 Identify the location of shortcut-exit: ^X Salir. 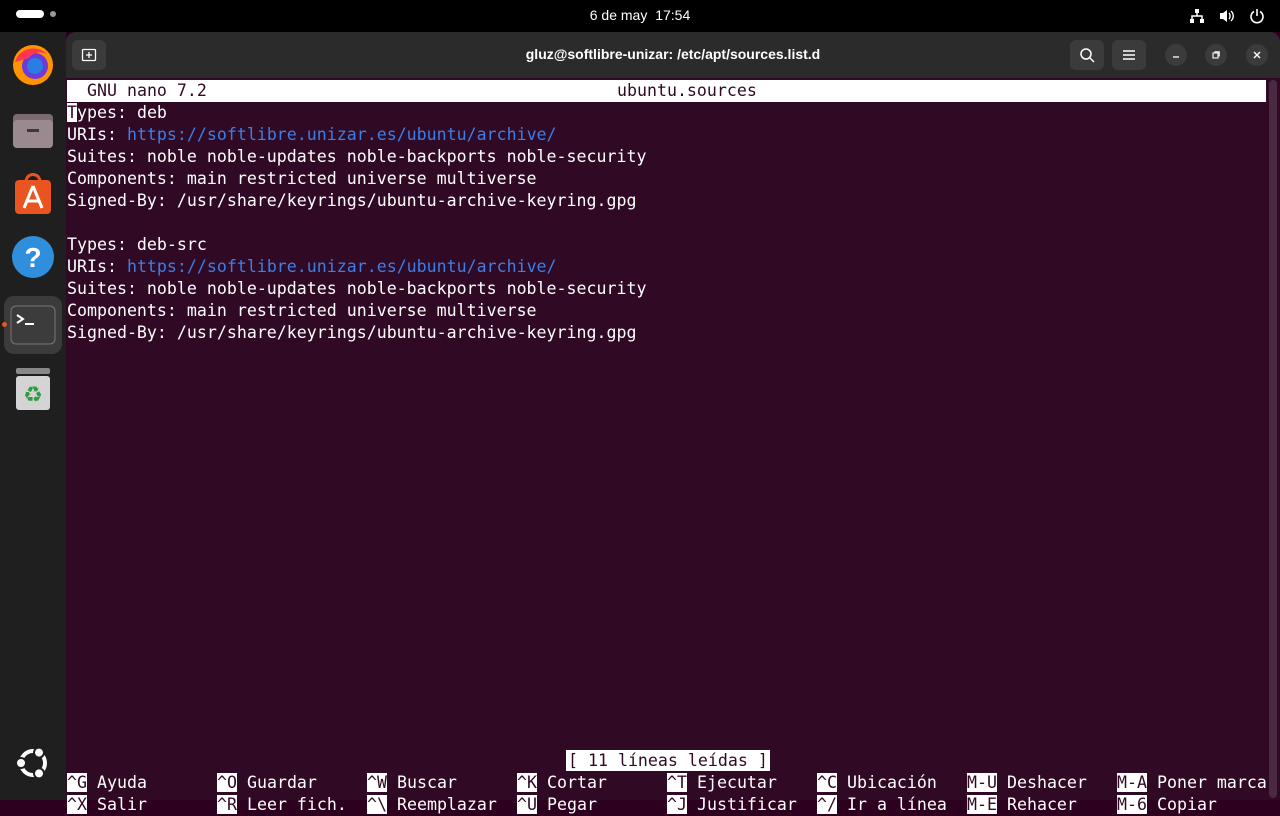
(107, 805).